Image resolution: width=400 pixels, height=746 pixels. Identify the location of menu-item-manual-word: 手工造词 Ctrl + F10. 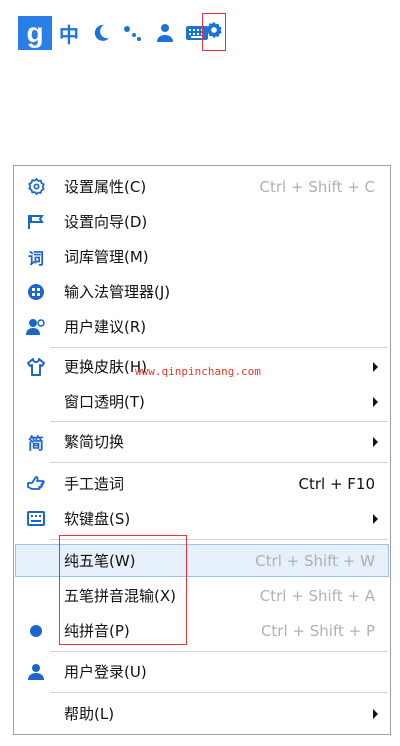
(202, 483).